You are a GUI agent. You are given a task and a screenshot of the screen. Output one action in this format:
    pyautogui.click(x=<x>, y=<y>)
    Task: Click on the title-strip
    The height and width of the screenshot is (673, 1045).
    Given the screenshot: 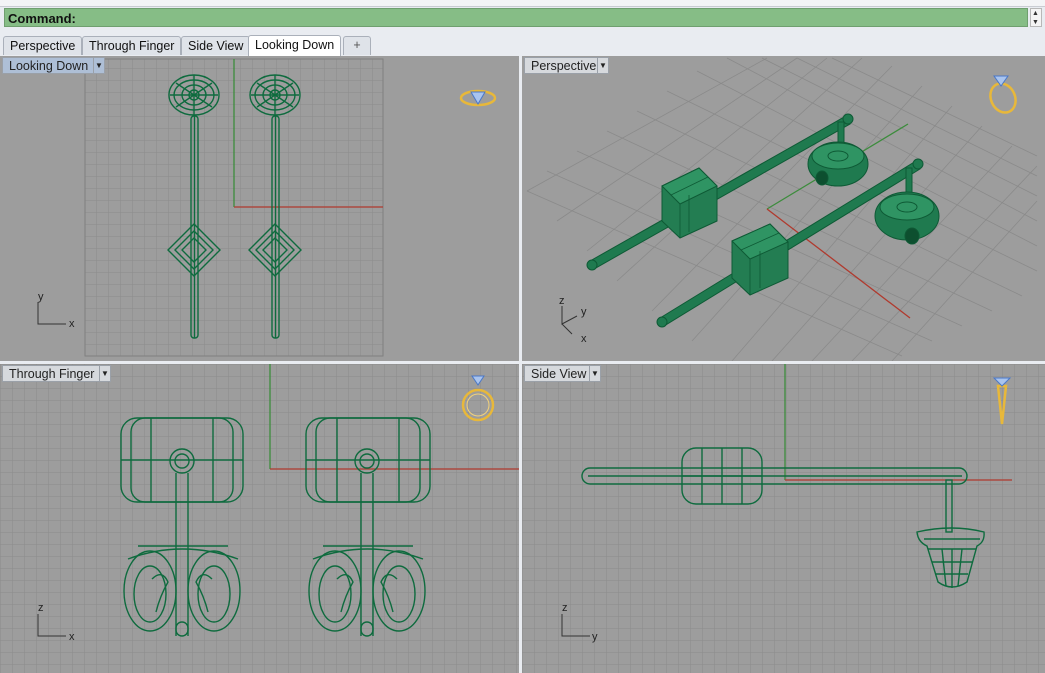 What is the action you would take?
    pyautogui.click(x=522, y=3)
    